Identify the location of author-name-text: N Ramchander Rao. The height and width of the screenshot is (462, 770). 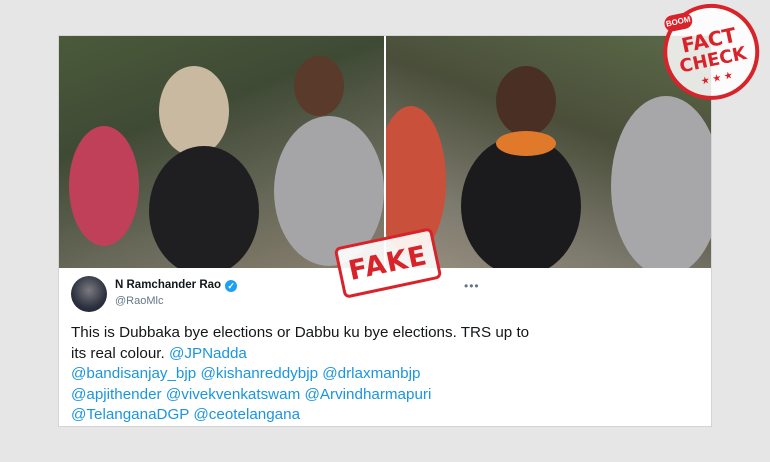
(168, 285).